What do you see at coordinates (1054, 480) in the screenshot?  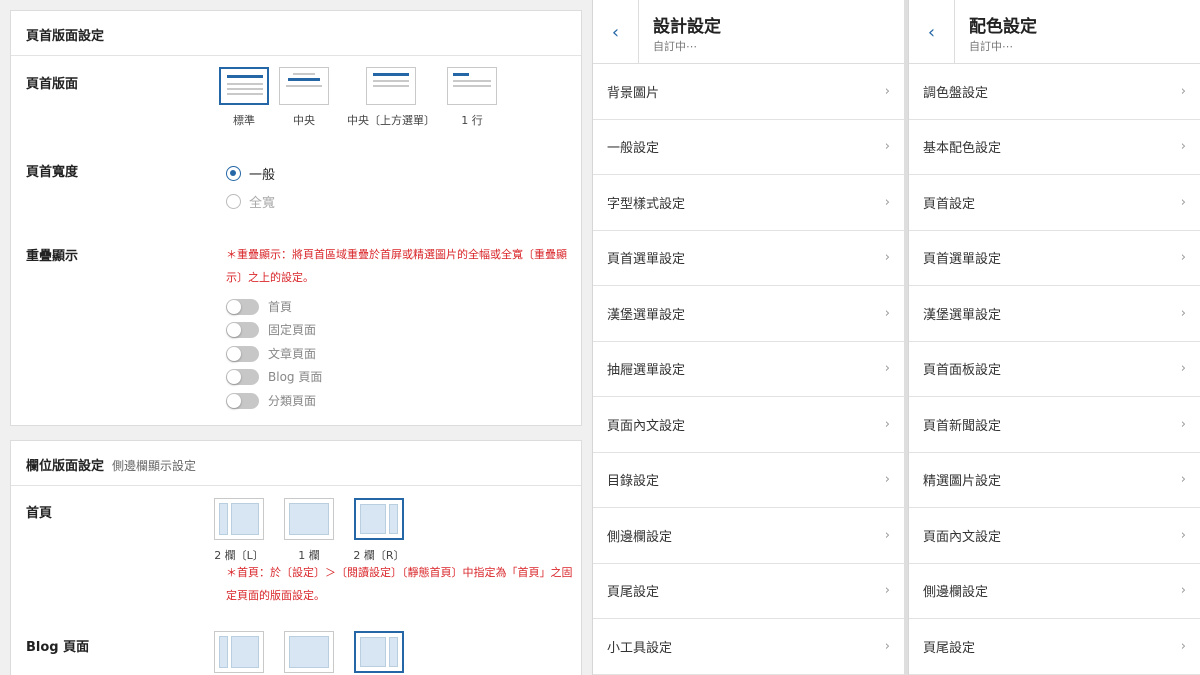 I see `menu-item: 精選圖片設定 ›` at bounding box center [1054, 480].